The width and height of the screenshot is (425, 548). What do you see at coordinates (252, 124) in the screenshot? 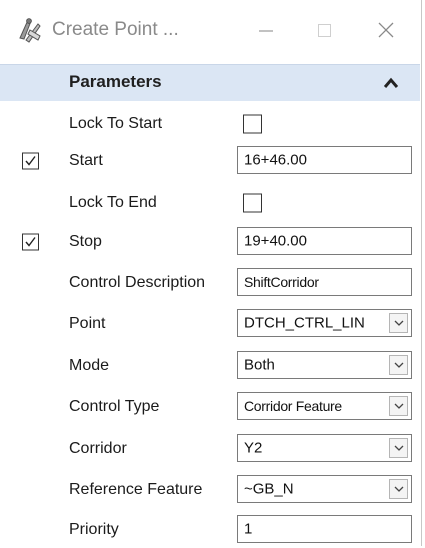
I see `lock-to-start-checkbox` at bounding box center [252, 124].